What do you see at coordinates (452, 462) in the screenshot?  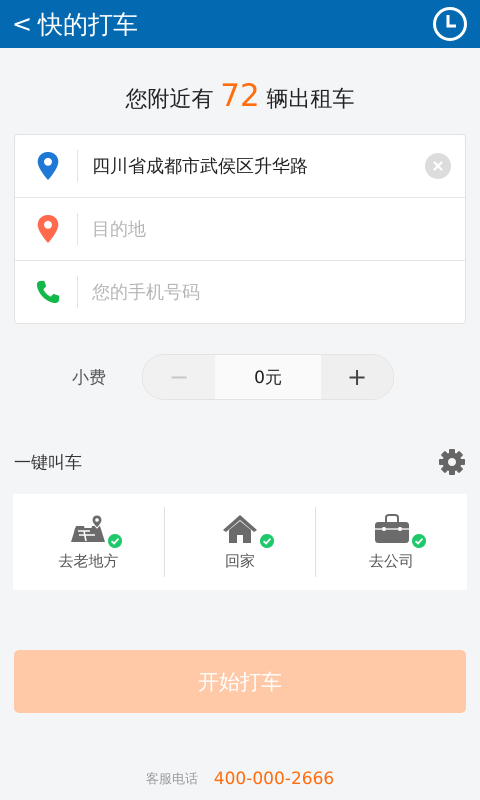 I see `settings-icon` at bounding box center [452, 462].